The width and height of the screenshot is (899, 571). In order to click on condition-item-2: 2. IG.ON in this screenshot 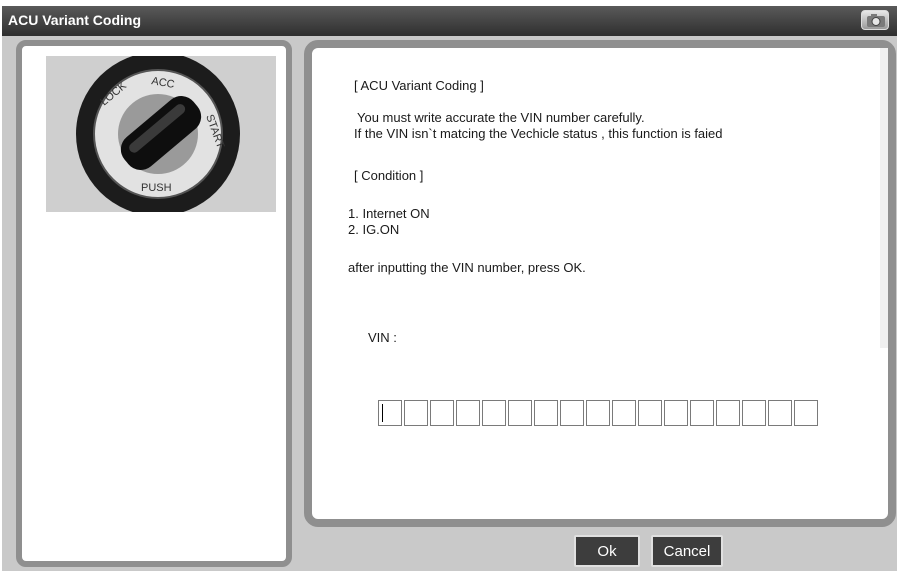, I will do `click(374, 229)`.